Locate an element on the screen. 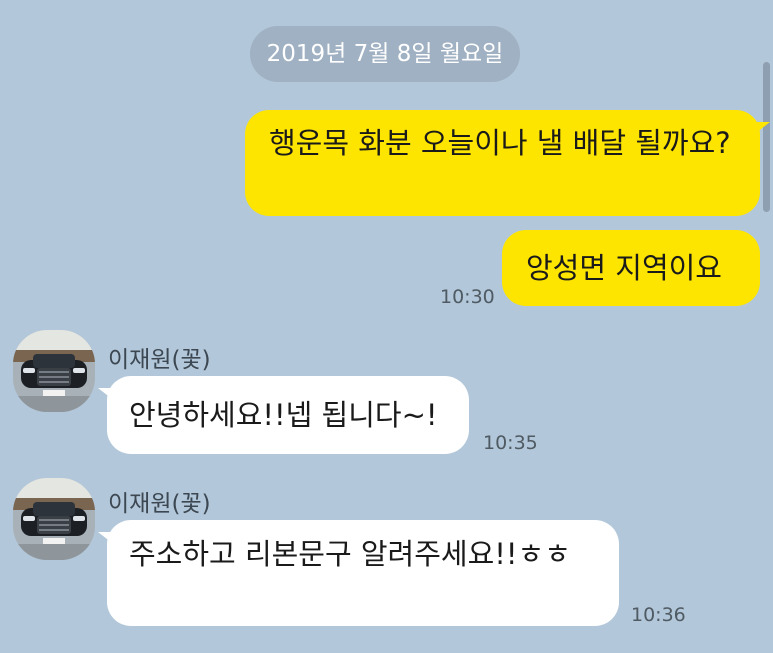 This screenshot has width=773, height=653. my-message-bubble: 앙성면 지역이요 is located at coordinates (631, 268).